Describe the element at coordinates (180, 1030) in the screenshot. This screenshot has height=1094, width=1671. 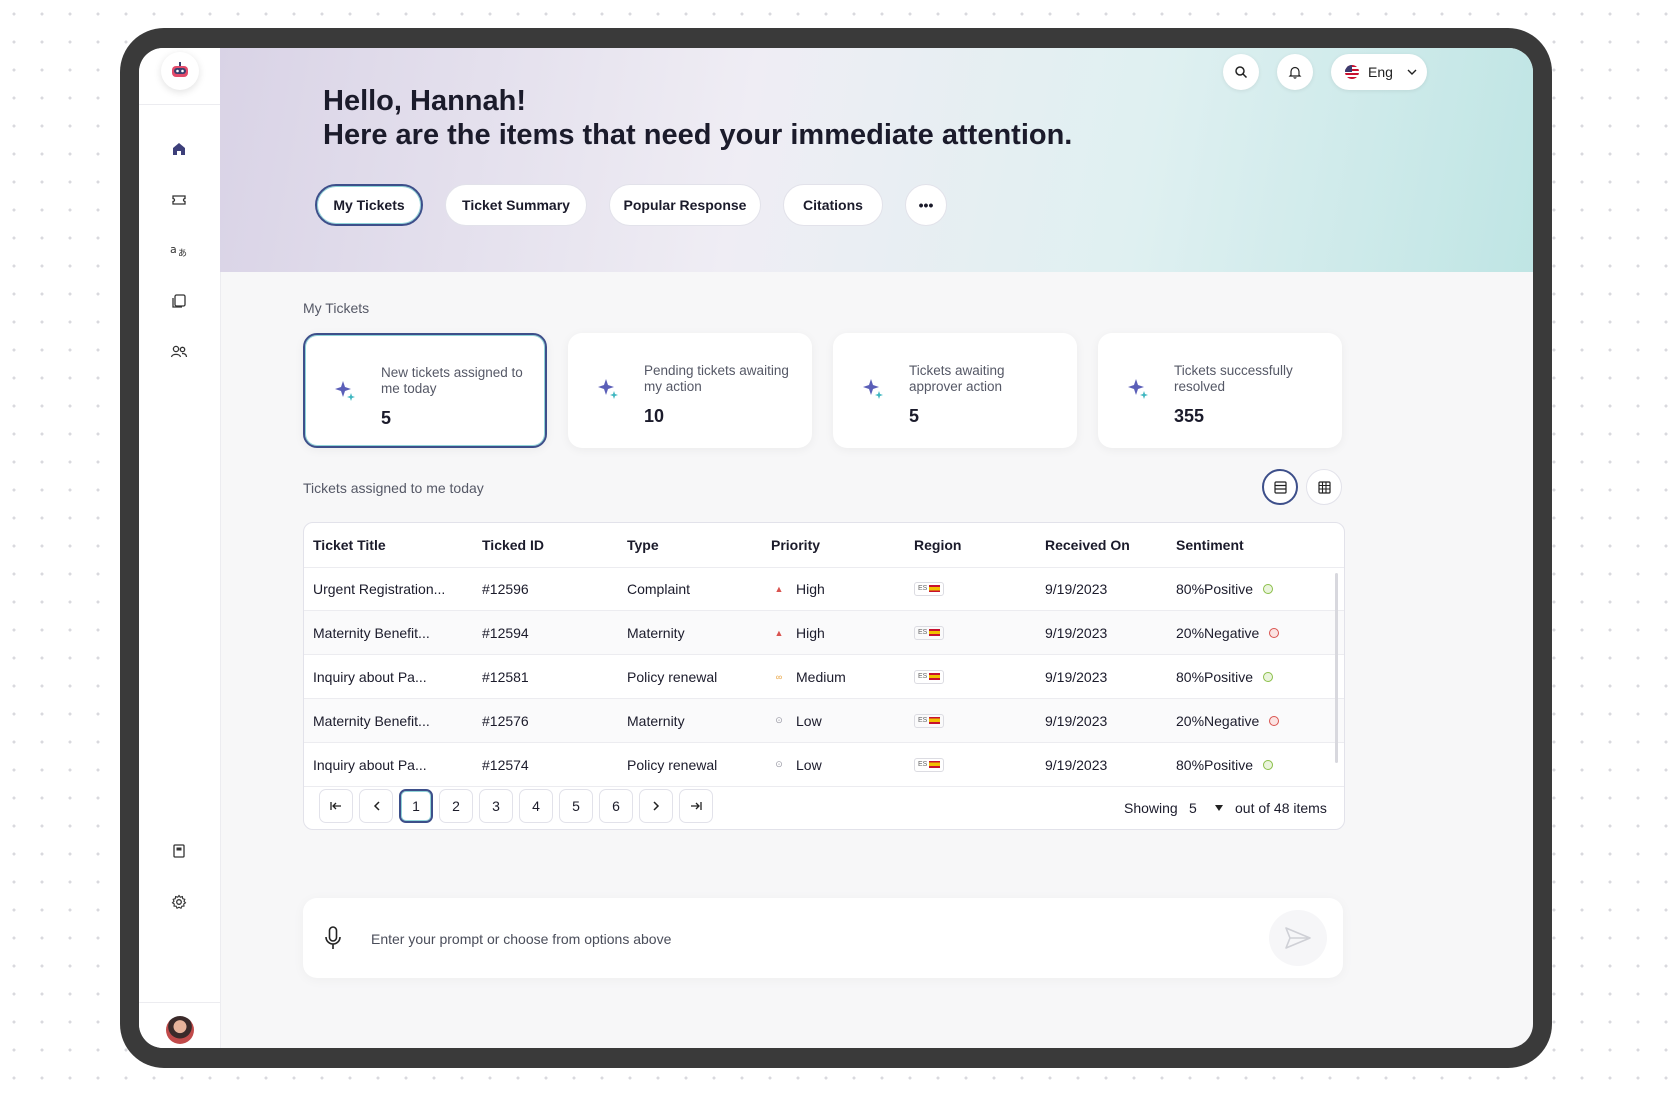
I see `user-avatar` at that location.